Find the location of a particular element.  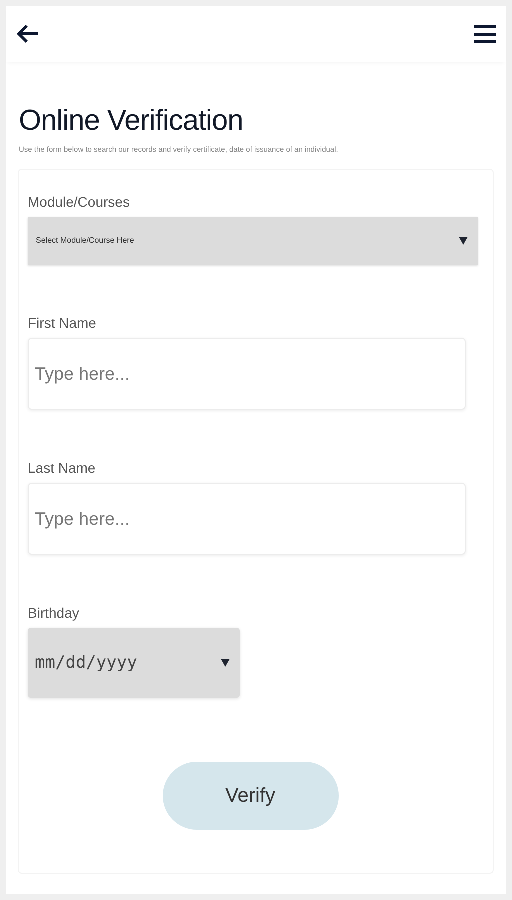

back-arrow-icon is located at coordinates (28, 34).